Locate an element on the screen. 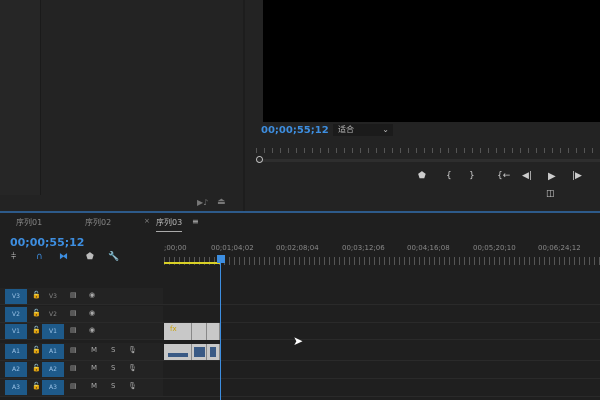 The image size is (600, 400). close-tab-icon: × is located at coordinates (147, 221).